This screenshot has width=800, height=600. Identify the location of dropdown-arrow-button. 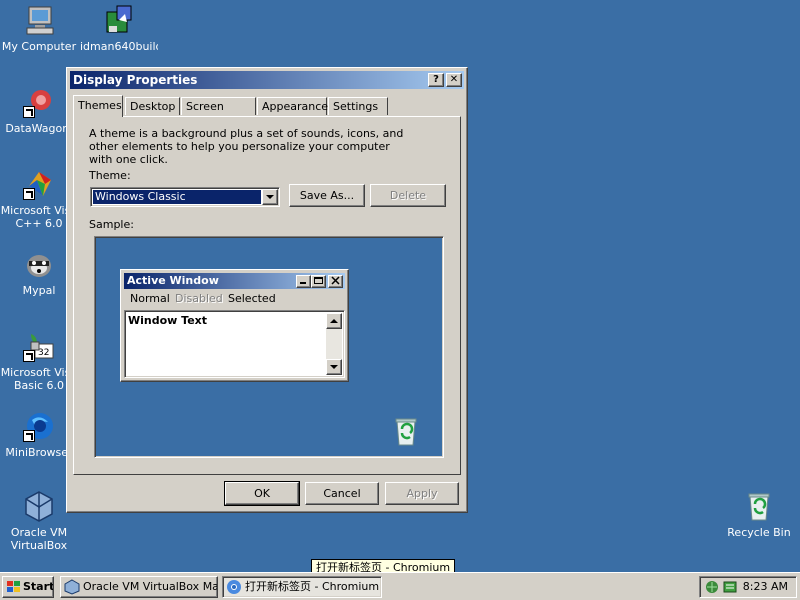
(270, 197).